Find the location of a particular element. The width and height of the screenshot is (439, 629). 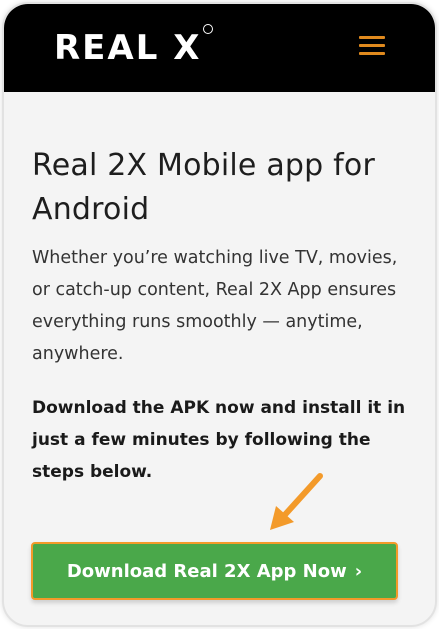

page-title: Real 2X Mobile app for Android is located at coordinates (203, 187).